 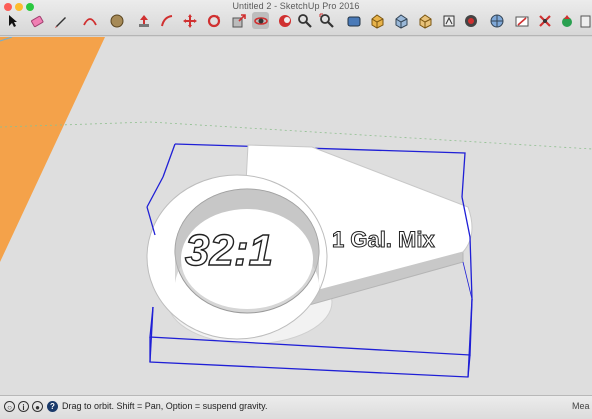 I want to click on zoom-icon, so click(x=304, y=20).